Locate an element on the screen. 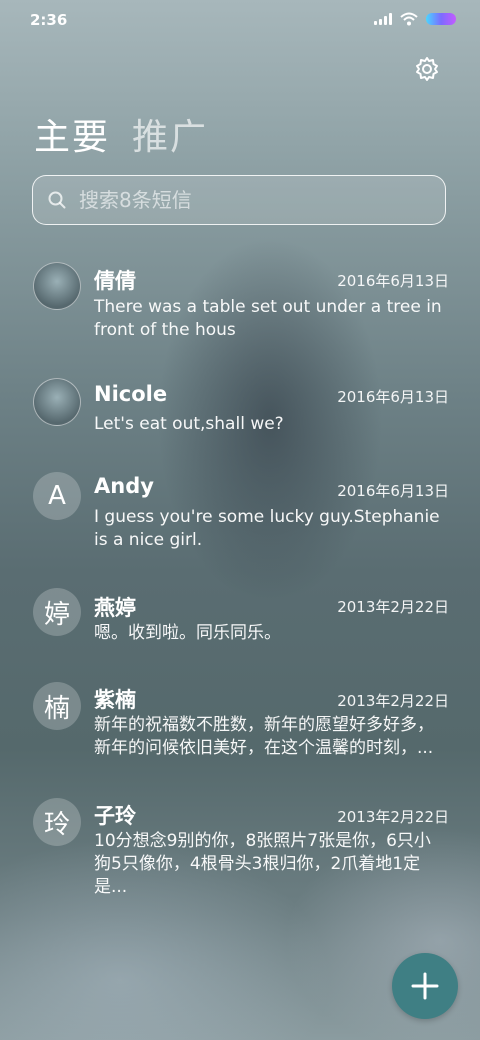 The width and height of the screenshot is (480, 1040). sender-name: 燕婷 is located at coordinates (115, 608).